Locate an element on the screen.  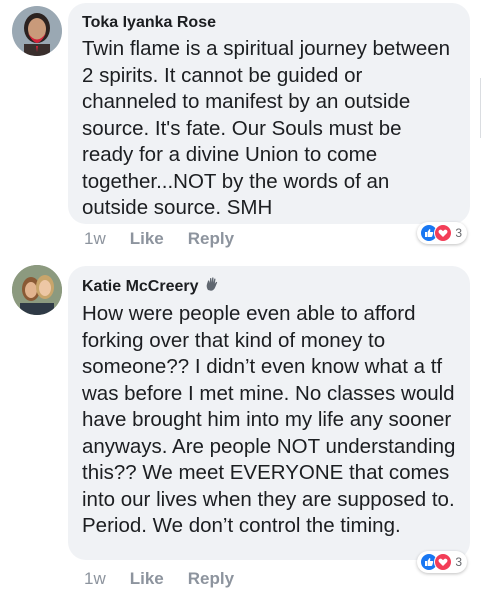
wave-hand-icon is located at coordinates (212, 287).